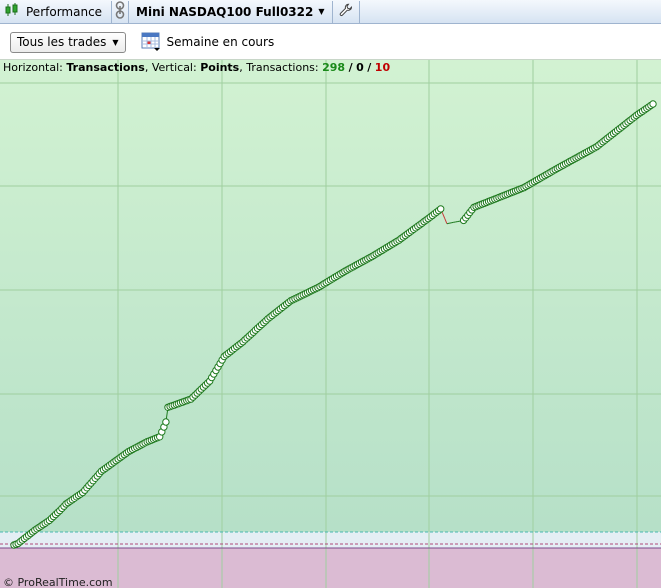 The image size is (661, 588). I want to click on curve-segment, so click(452, 222).